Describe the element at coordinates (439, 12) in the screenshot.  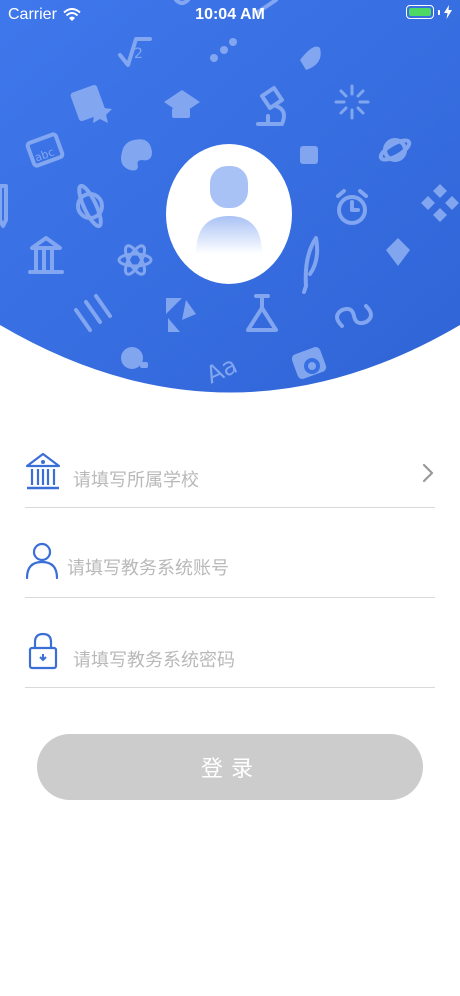
I see `battery-tip` at that location.